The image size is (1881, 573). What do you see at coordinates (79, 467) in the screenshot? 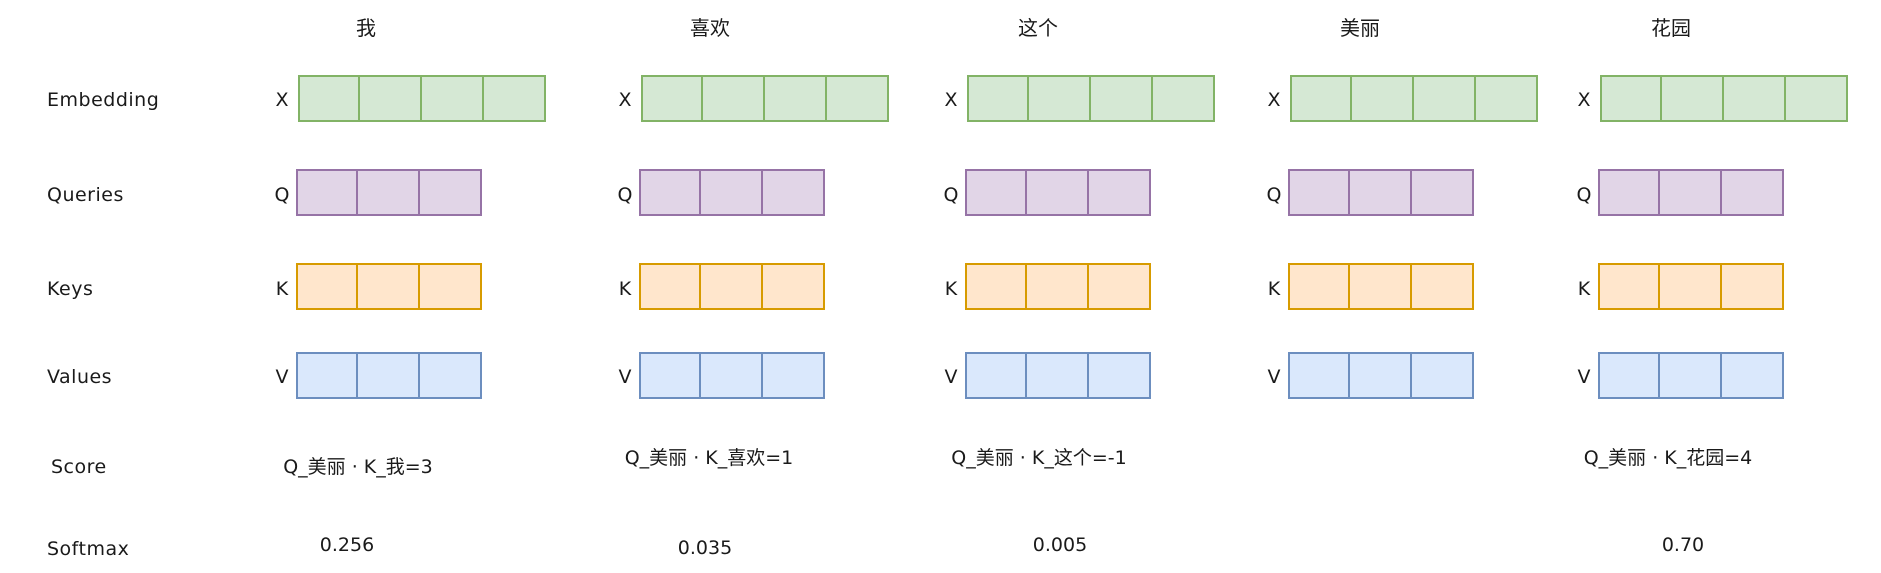
I see `row-label-score: Score` at bounding box center [79, 467].